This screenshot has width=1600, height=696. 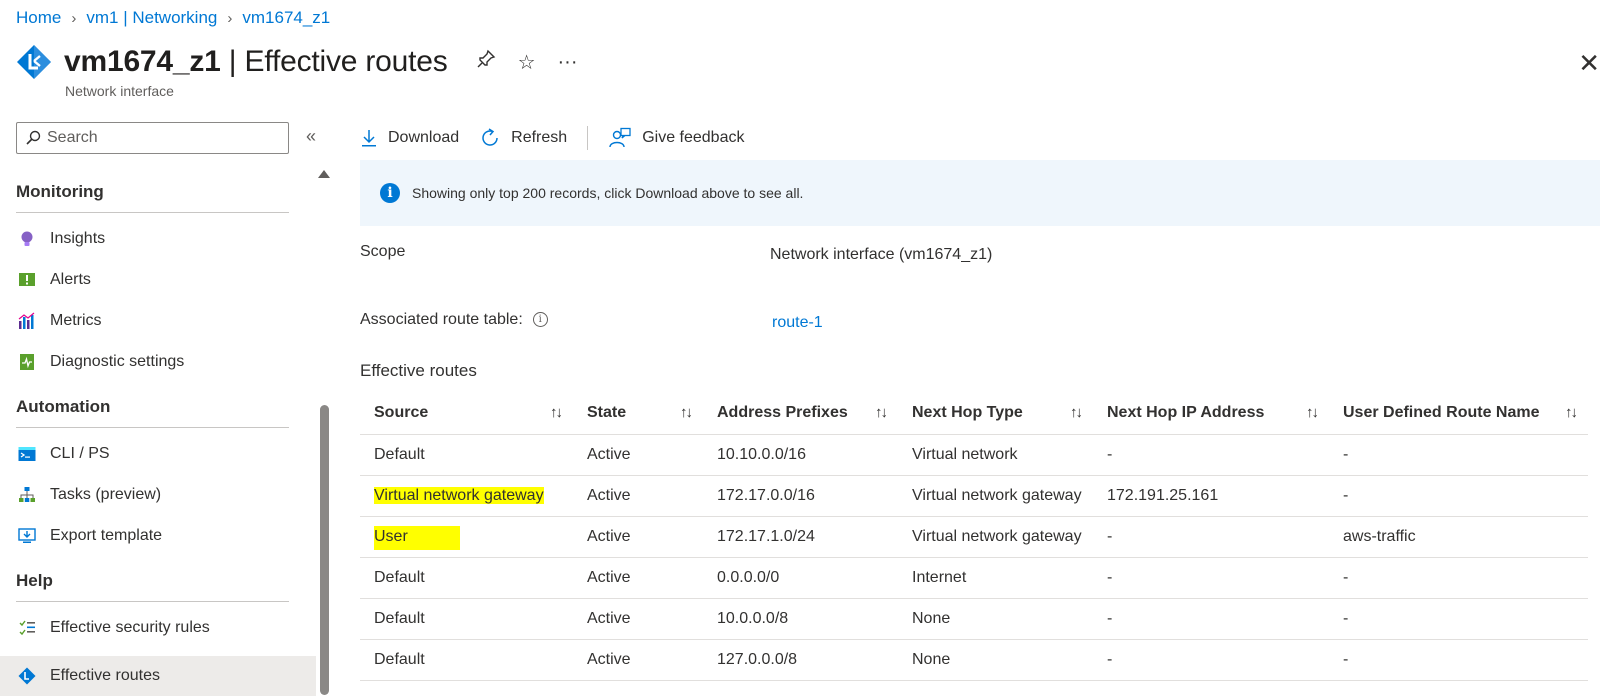 What do you see at coordinates (230, 18) in the screenshot?
I see `chevron-right-icon: ›` at bounding box center [230, 18].